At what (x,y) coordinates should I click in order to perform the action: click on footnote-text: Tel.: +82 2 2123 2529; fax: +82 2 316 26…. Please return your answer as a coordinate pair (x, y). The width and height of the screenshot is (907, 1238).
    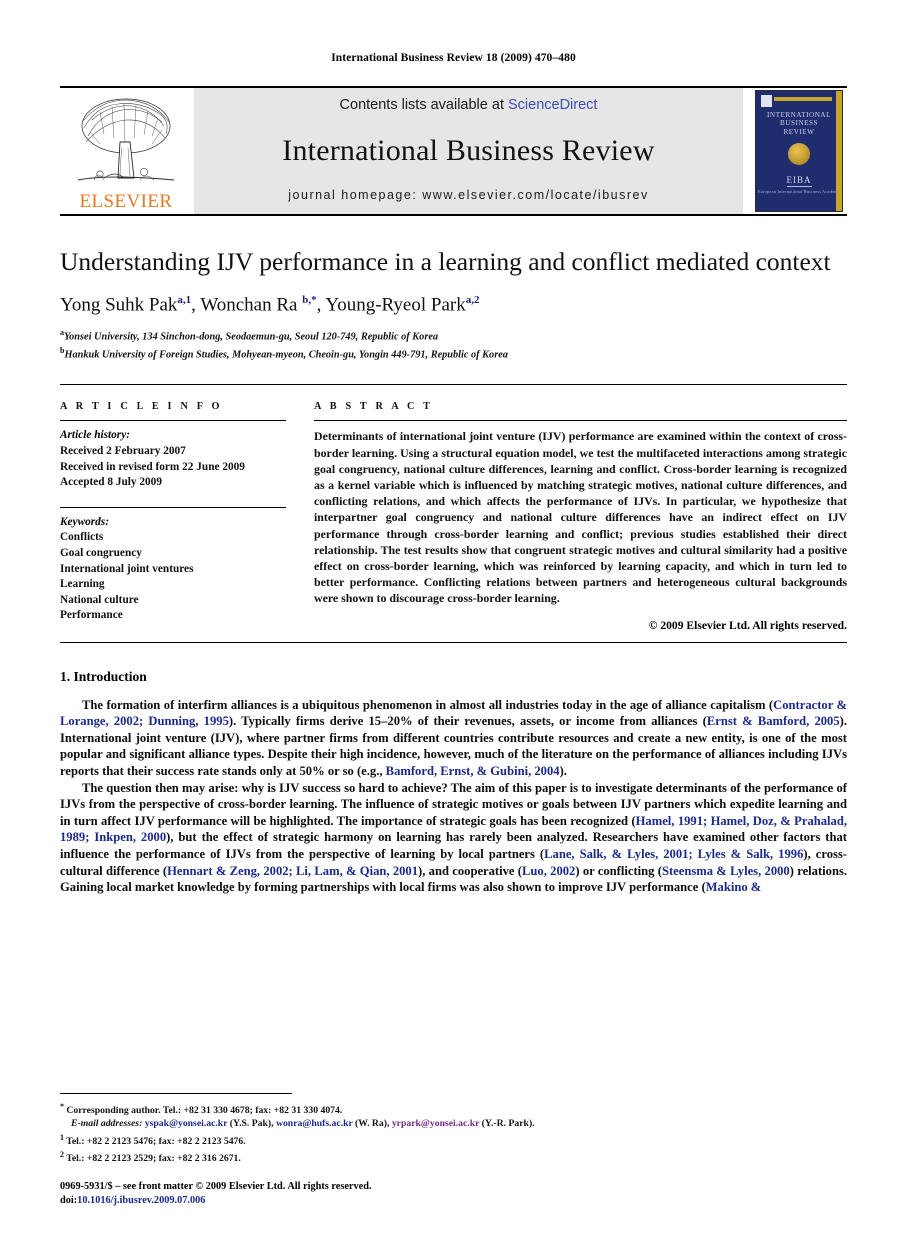
    Looking at the image, I should click on (153, 1159).